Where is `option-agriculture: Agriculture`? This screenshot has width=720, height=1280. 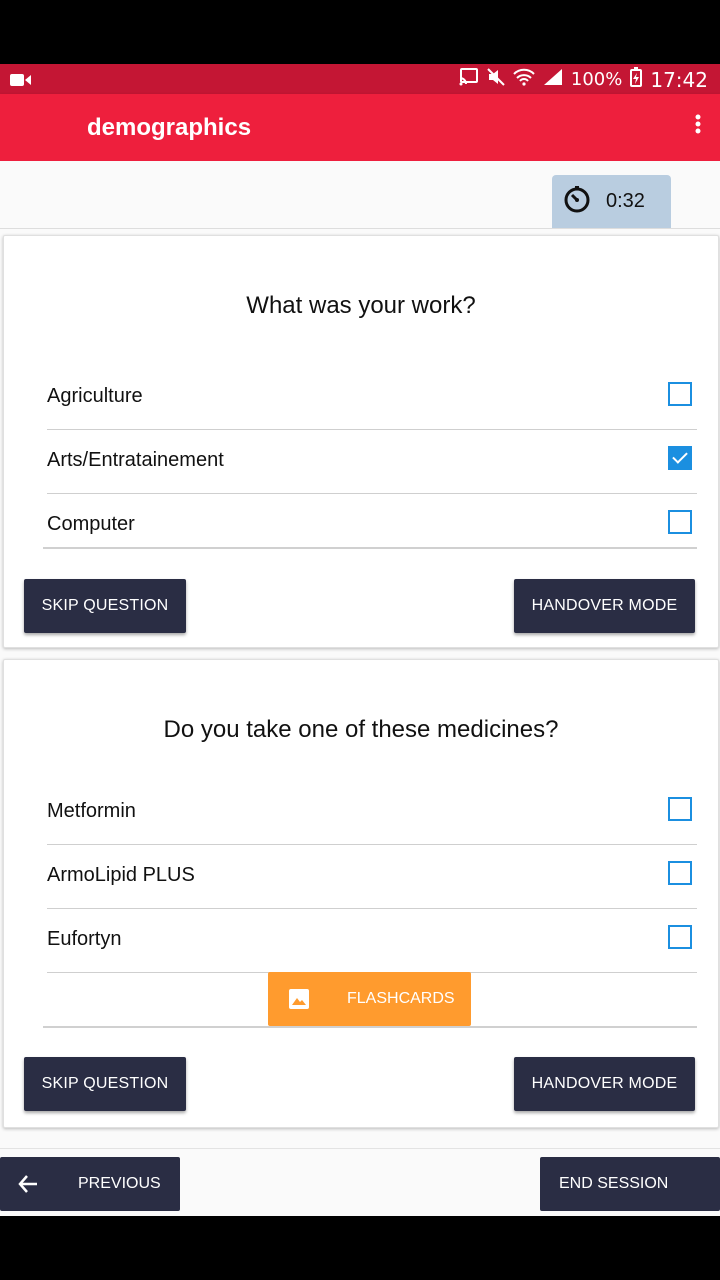 option-agriculture: Agriculture is located at coordinates (372, 397).